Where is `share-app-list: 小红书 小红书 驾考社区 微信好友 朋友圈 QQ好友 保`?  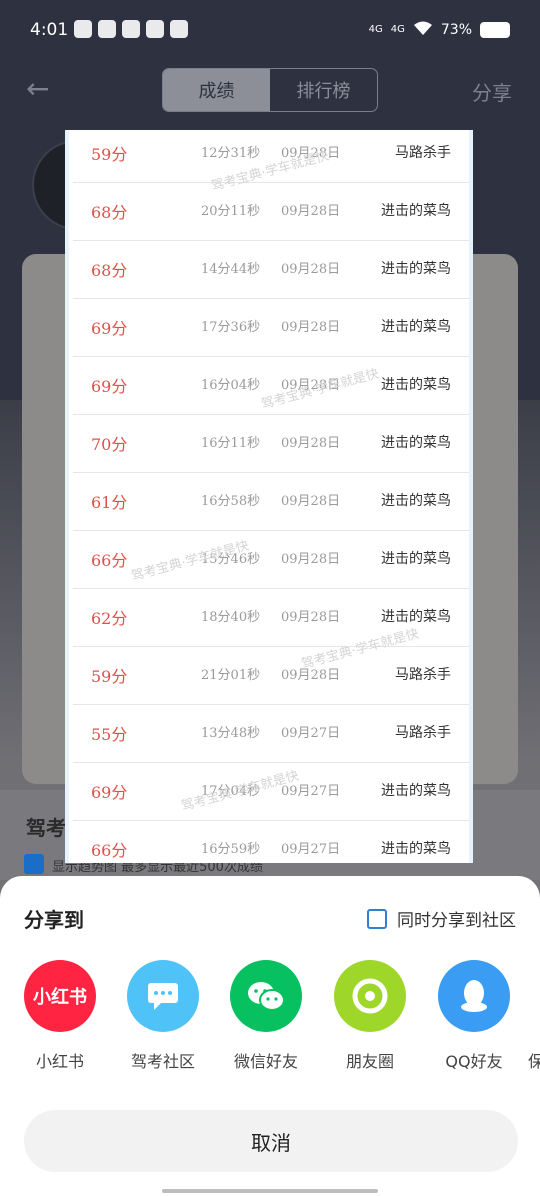 share-app-list: 小红书 小红书 驾考社区 微信好友 朋友圈 QQ好友 保 is located at coordinates (270, 1020).